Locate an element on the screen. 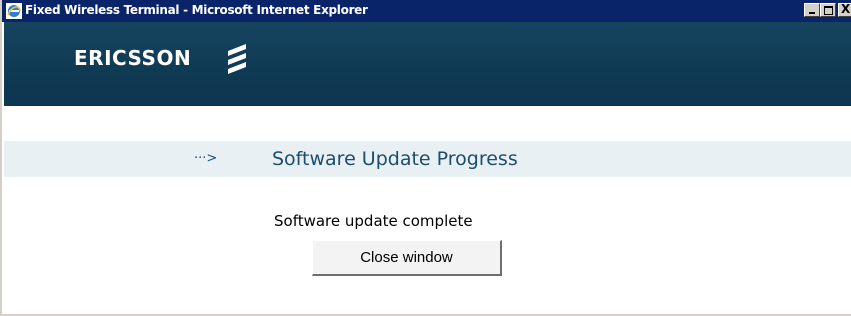 This screenshot has height=316, width=851. ericsson-logo-text: ERICSSON is located at coordinates (133, 58).